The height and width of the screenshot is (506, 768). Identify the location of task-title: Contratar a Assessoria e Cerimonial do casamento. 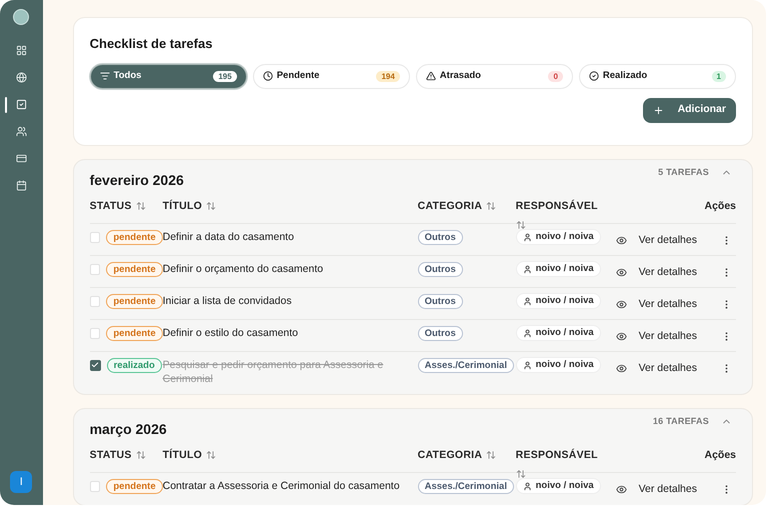
(281, 485).